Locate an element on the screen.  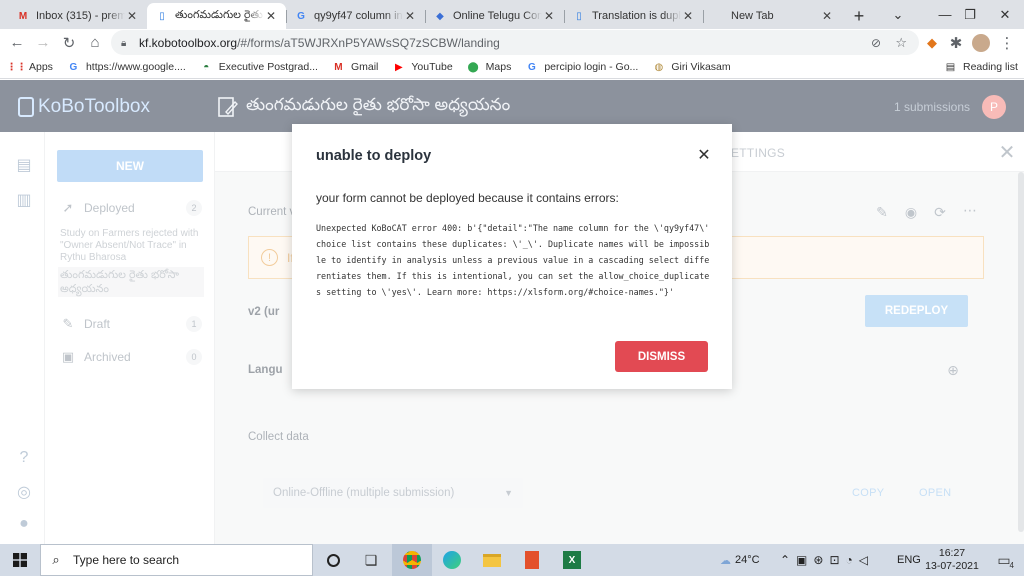
star-icon: ☆ is located at coordinates (901, 43).